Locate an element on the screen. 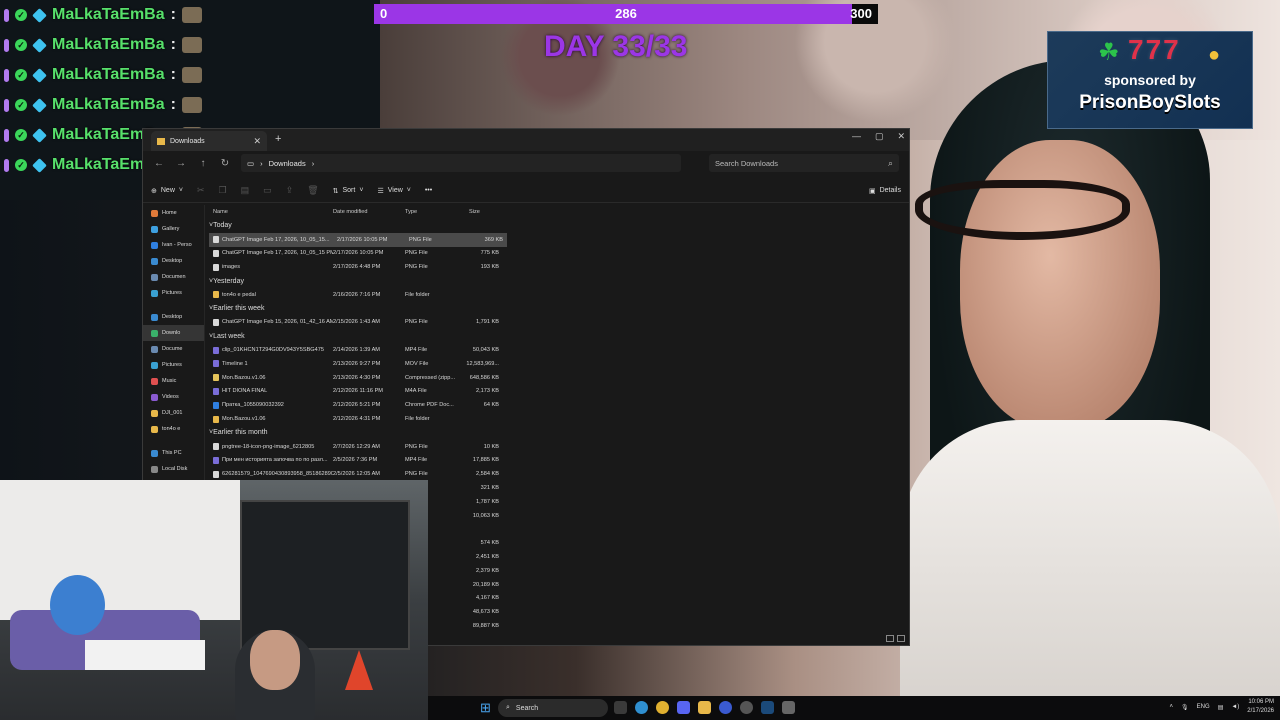 The height and width of the screenshot is (720, 1280). sidebar-item: Documen is located at coordinates (173, 277).